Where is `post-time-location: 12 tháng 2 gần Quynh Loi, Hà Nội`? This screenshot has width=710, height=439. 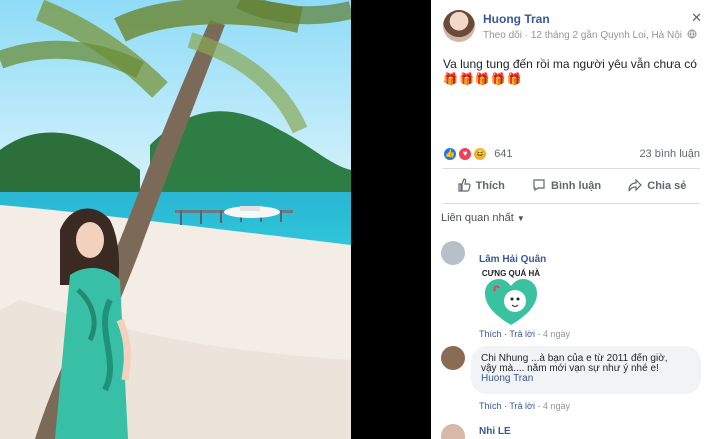
post-time-location: 12 tháng 2 gần Quynh Loi, Hà Nội is located at coordinates (606, 35).